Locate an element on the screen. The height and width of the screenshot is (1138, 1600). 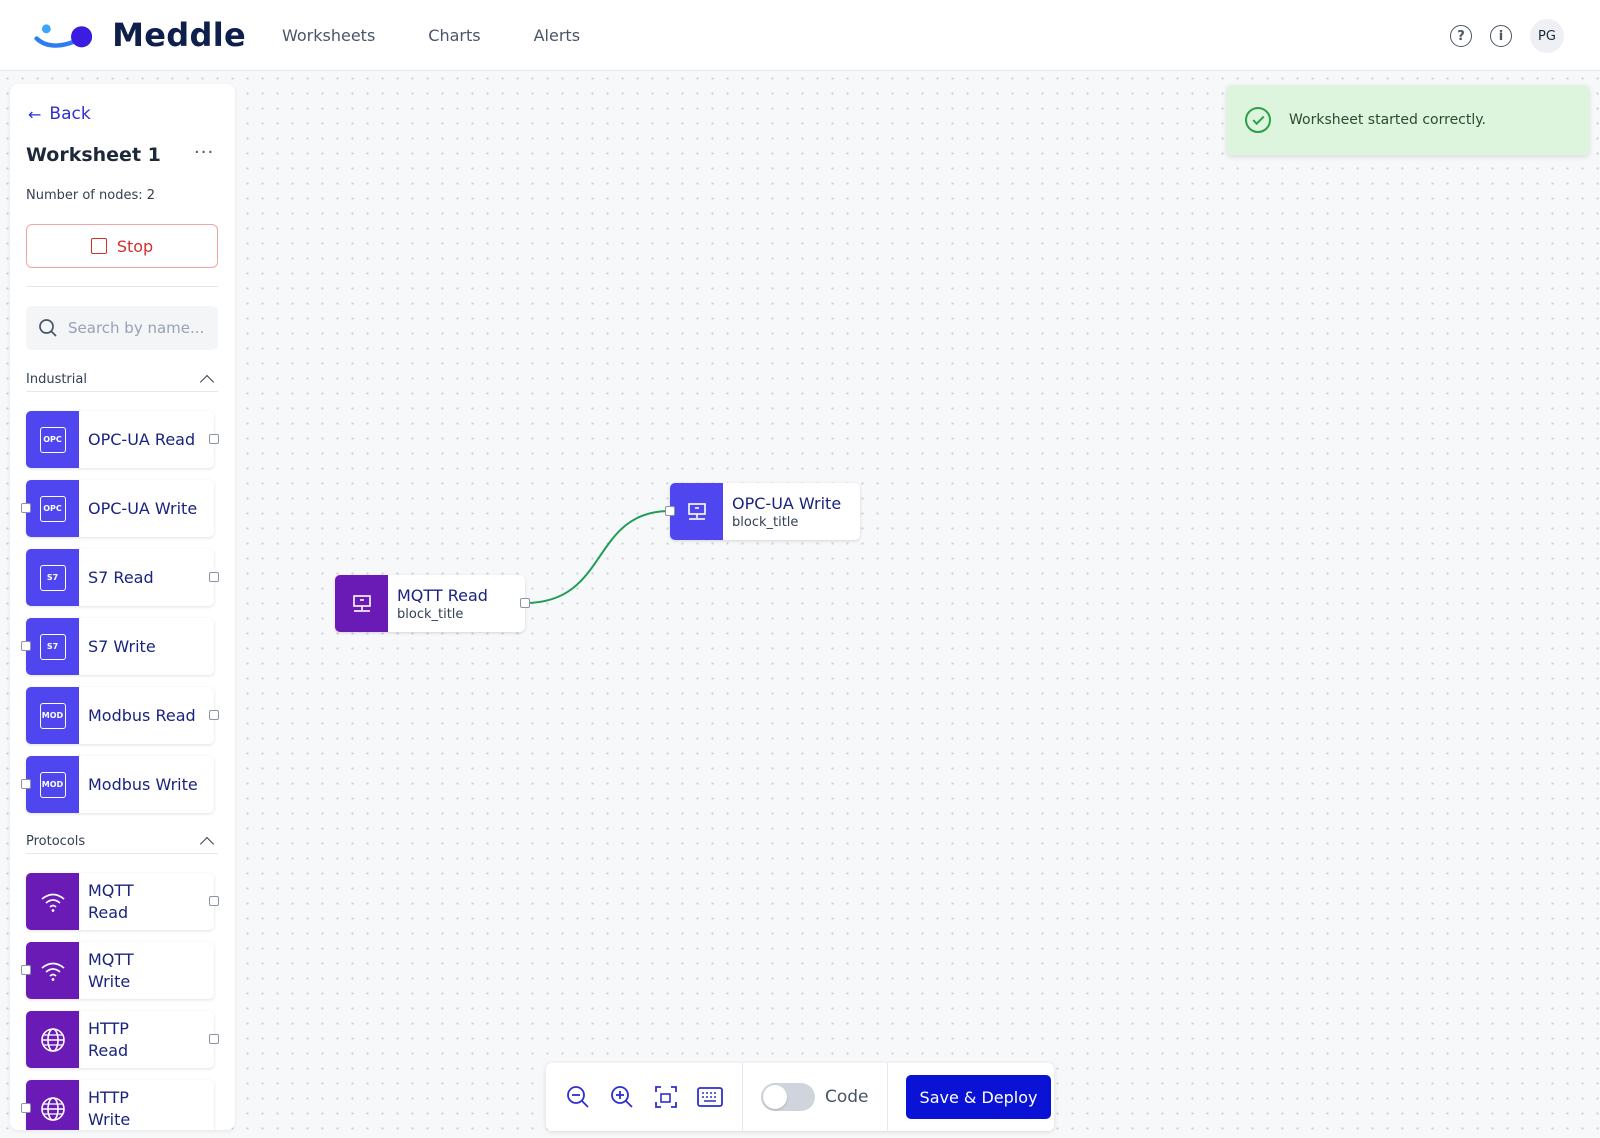
more-options-icon: ··· is located at coordinates (204, 152).